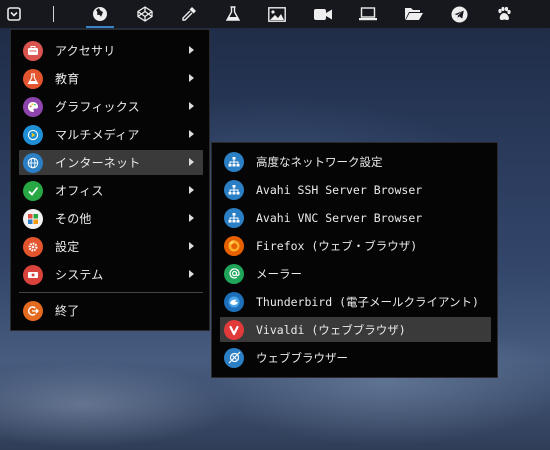 The image size is (550, 450). Describe the element at coordinates (234, 357) in the screenshot. I see `web-browser-icon` at that location.